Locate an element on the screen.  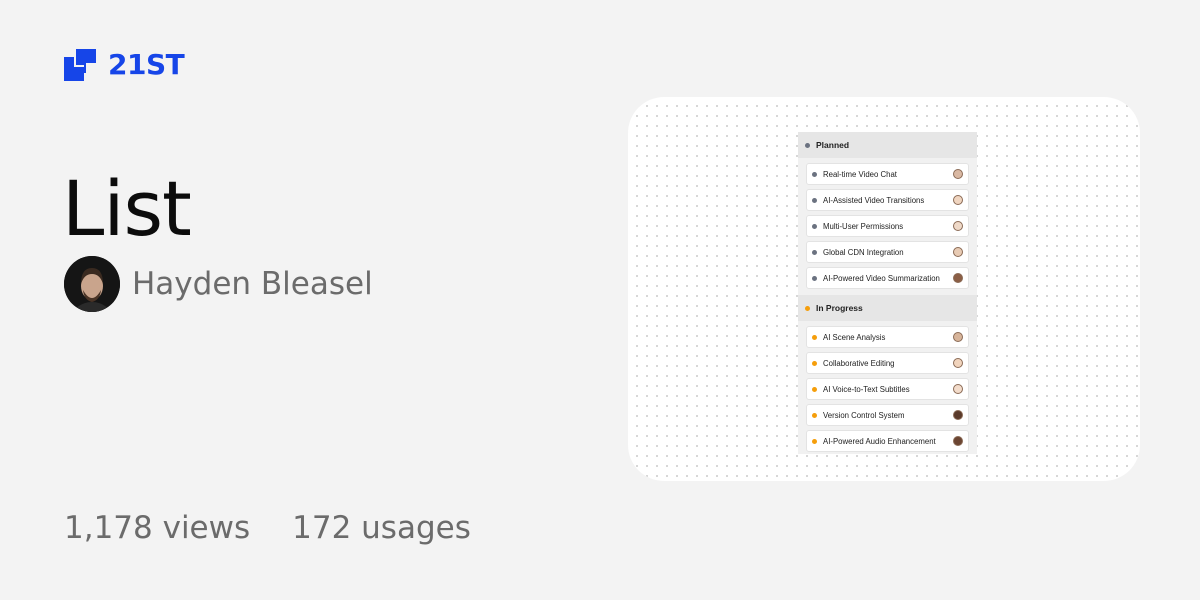
page-title: List is located at coordinates (127, 208).